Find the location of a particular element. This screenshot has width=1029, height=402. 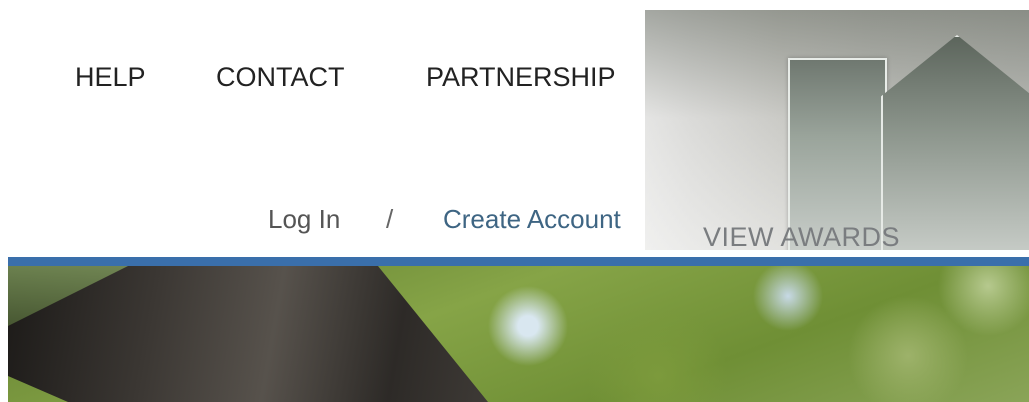

create-account-link: Create Account is located at coordinates (532, 219).